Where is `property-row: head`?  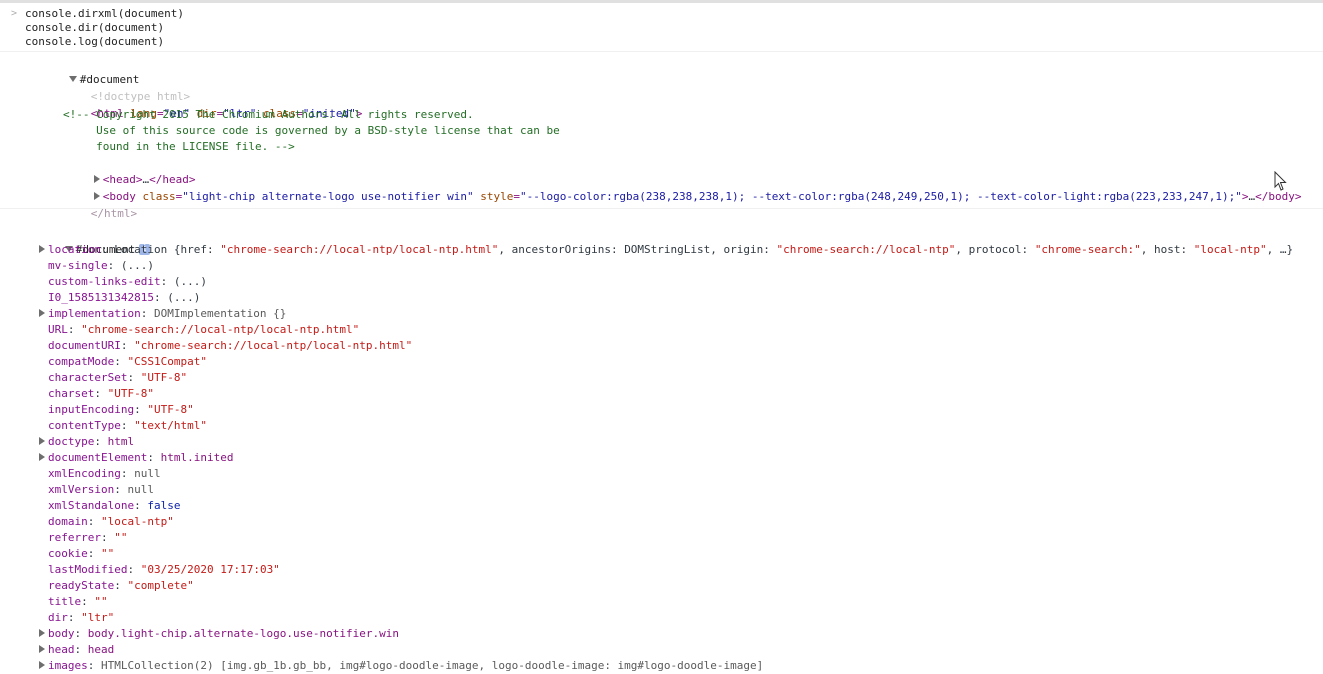
property-row: head is located at coordinates (76, 650).